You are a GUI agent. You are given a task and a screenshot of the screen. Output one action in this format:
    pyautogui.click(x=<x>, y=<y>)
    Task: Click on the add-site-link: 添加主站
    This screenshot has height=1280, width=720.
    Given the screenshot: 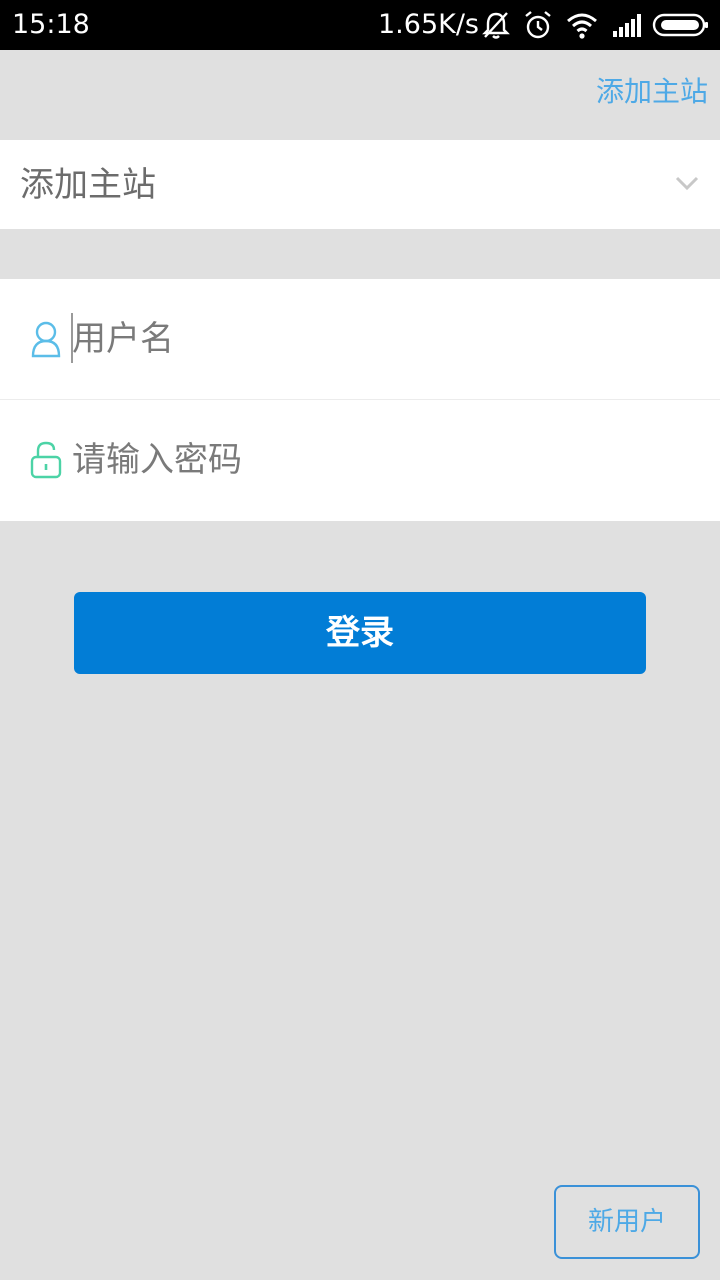 What is the action you would take?
    pyautogui.click(x=652, y=92)
    